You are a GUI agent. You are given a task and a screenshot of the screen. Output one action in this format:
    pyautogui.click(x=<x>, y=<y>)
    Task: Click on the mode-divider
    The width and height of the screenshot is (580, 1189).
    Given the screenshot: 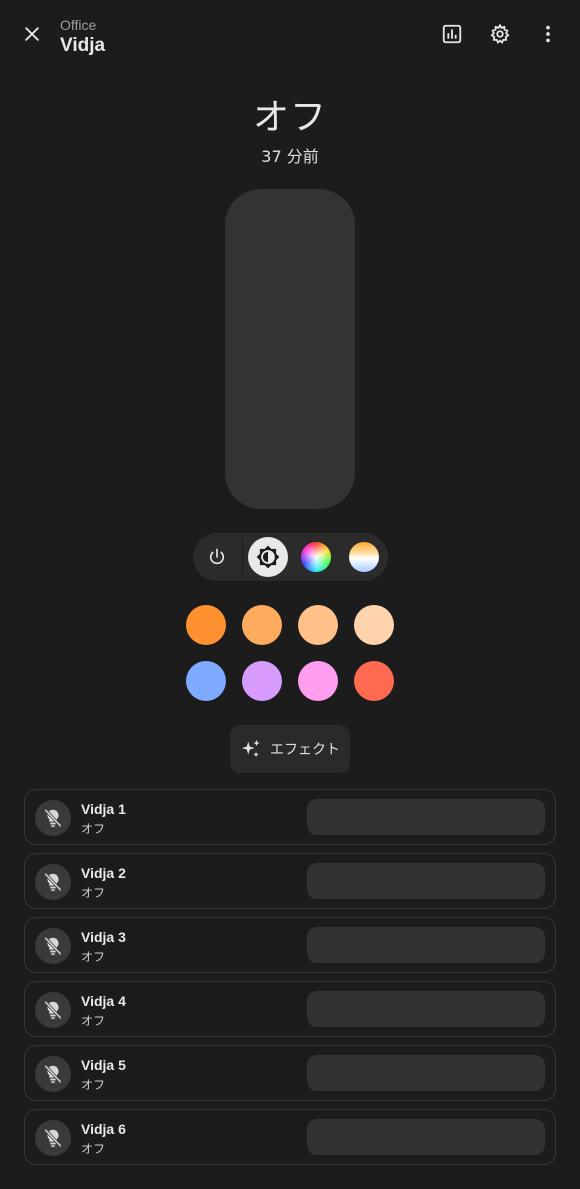 What is the action you would take?
    pyautogui.click(x=242, y=557)
    